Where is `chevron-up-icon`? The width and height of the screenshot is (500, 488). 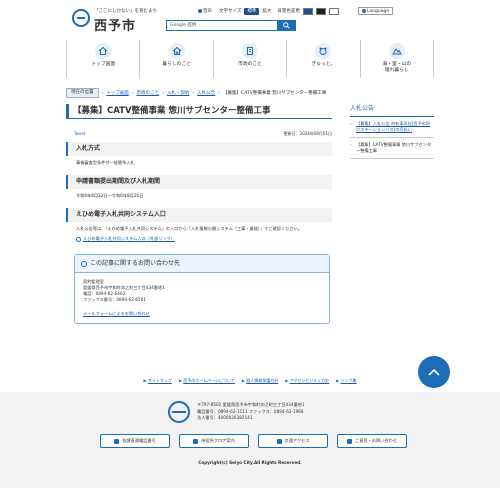
chevron-up-icon is located at coordinates (434, 372).